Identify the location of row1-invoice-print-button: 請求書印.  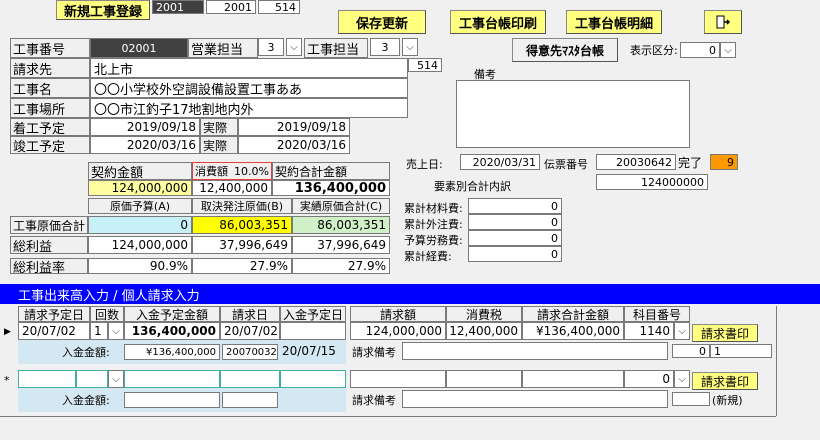
(725, 333).